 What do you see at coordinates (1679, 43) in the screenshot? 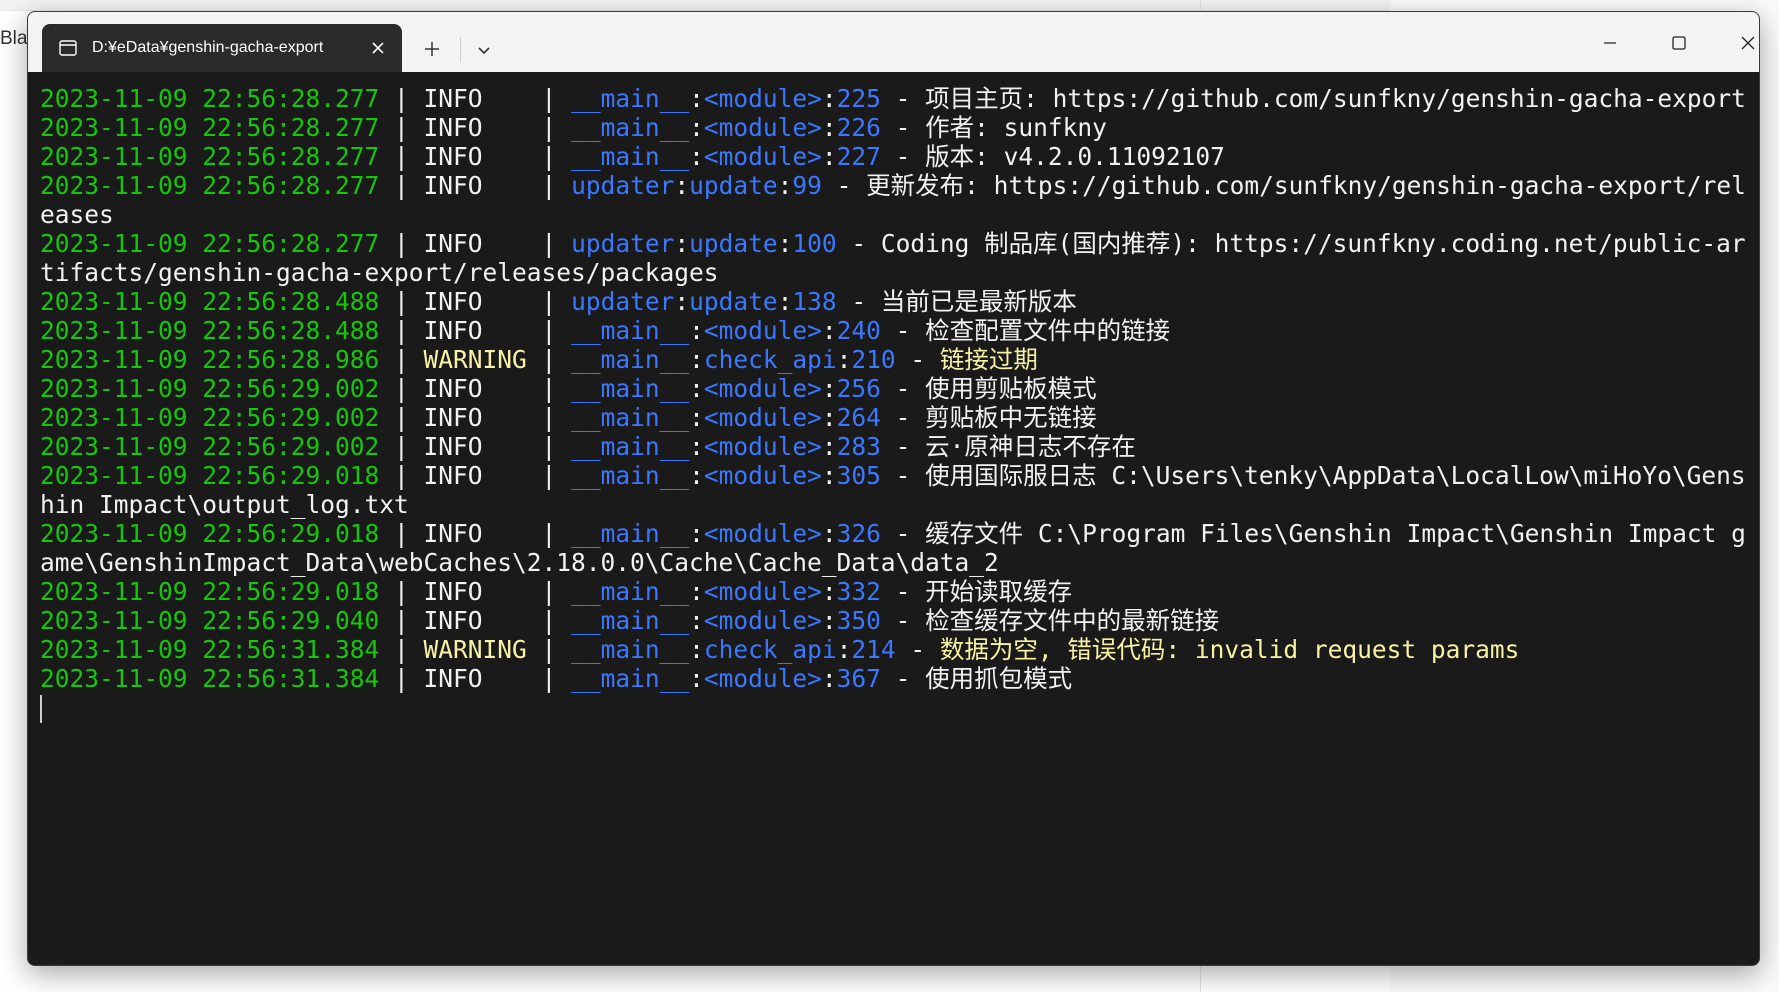
I see `maximize-button` at bounding box center [1679, 43].